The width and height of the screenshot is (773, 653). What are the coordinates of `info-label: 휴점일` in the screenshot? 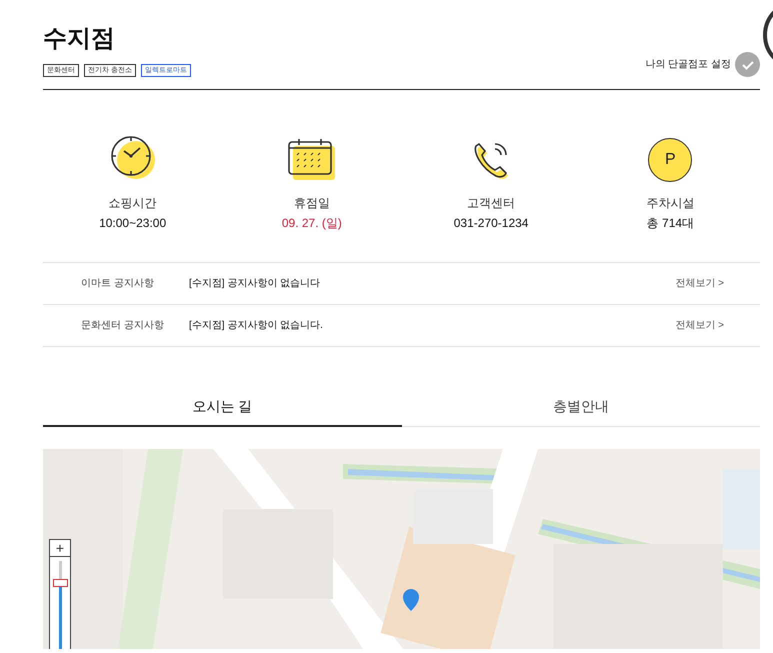 It's located at (312, 203).